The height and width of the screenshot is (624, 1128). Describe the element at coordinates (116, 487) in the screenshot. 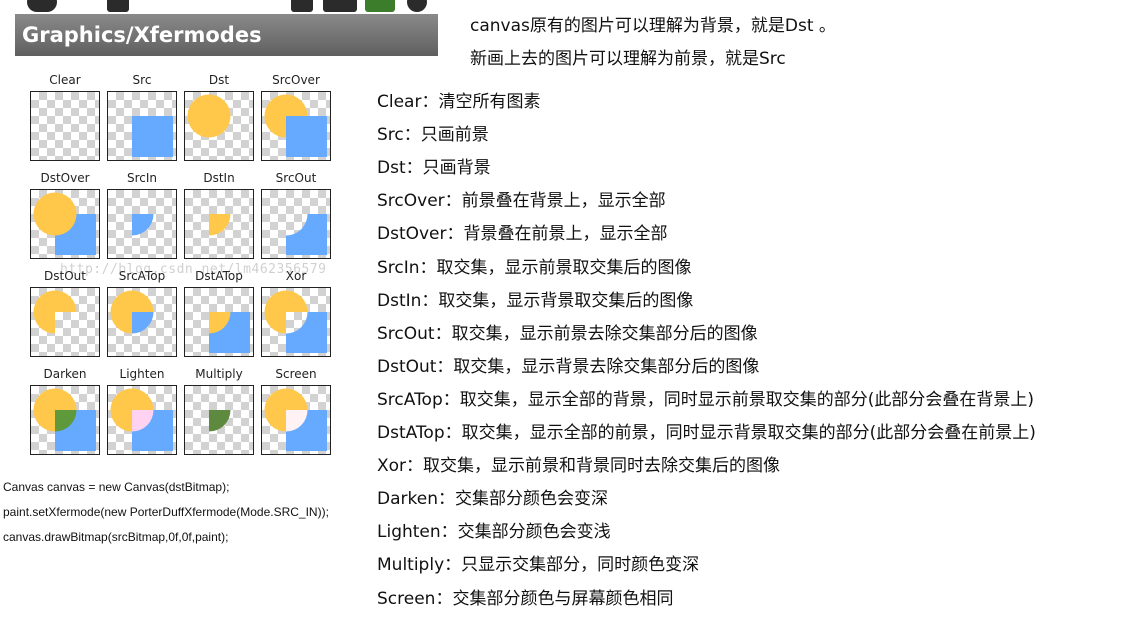

I see `code-line-1: Canvas canvas = new Canvas(dstBitmap);` at that location.